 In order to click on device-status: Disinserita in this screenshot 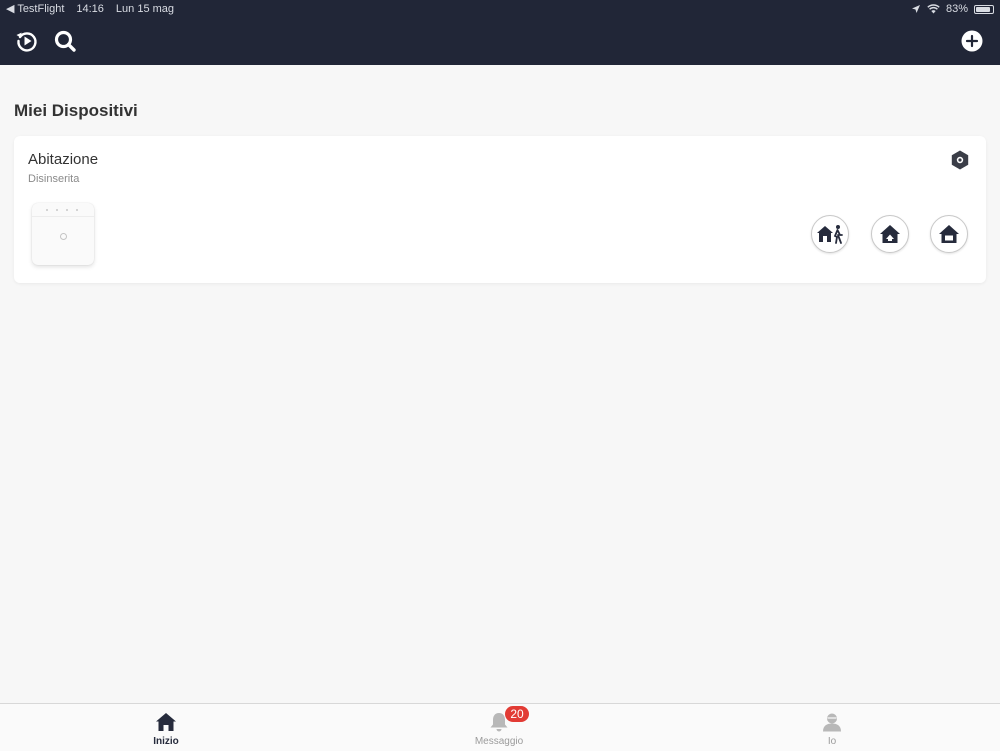, I will do `click(54, 179)`.